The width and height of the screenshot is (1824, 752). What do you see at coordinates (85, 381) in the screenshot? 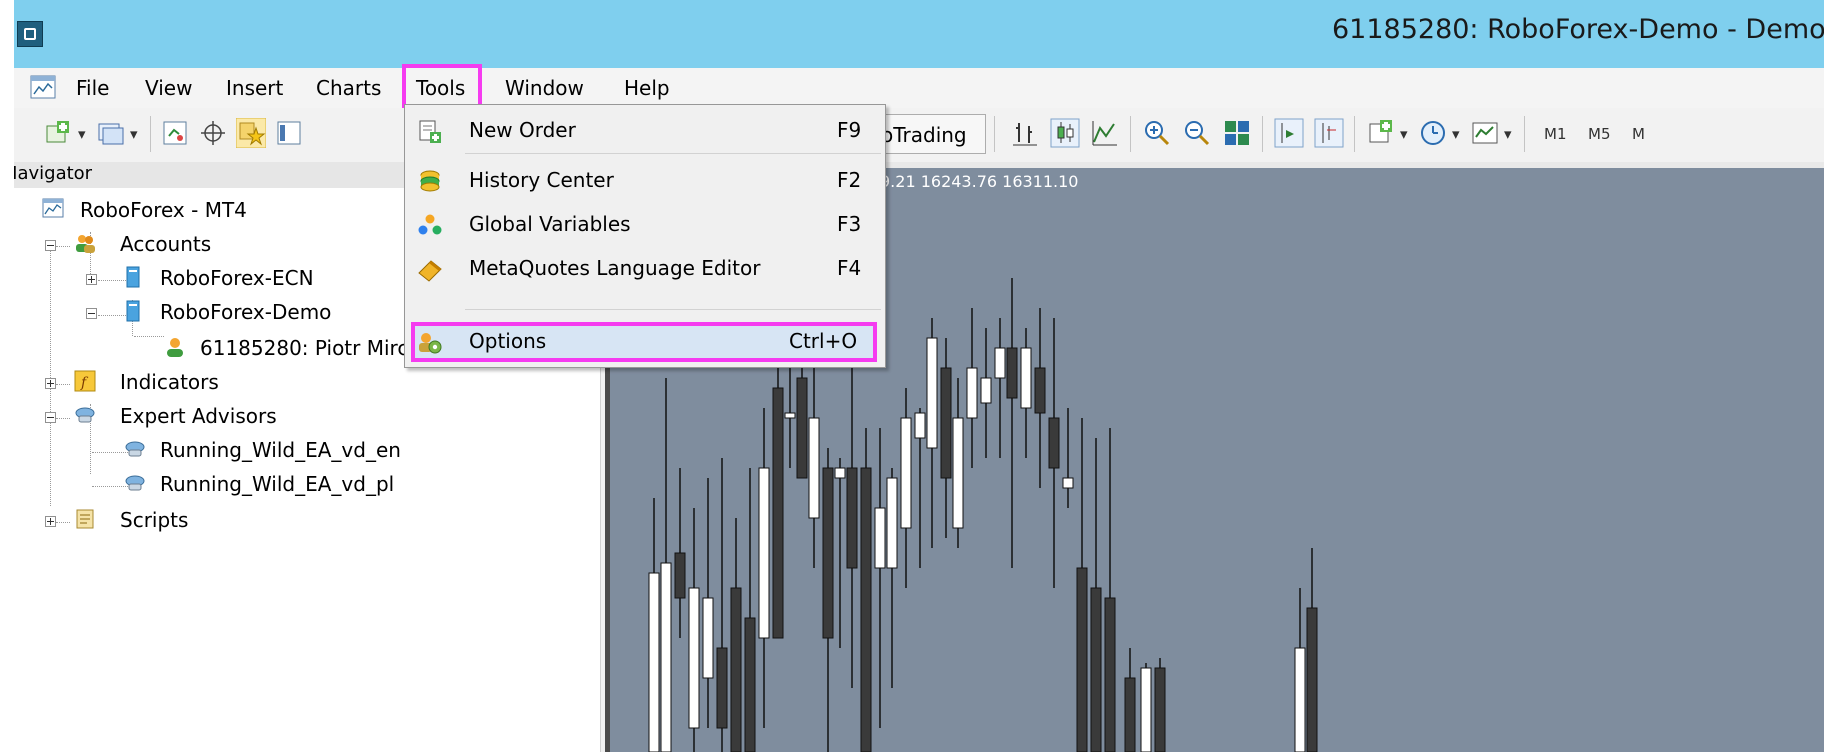
I see `indicators-icon: f` at bounding box center [85, 381].